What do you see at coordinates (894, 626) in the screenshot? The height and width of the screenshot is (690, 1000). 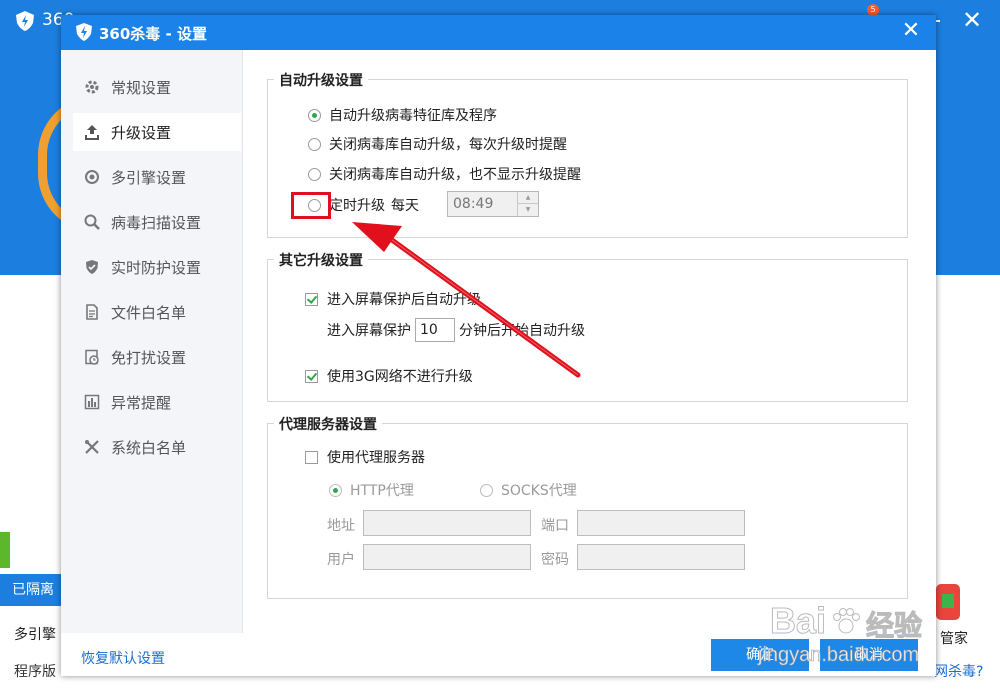 I see `watermark-brand-suffix: 经验` at bounding box center [894, 626].